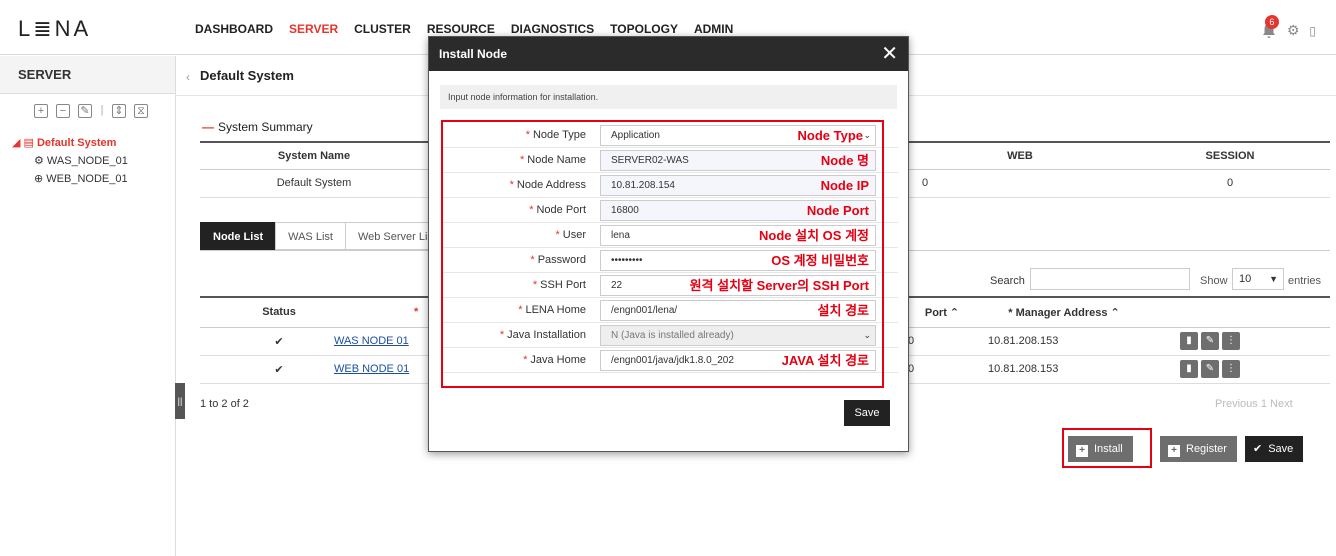 The height and width of the screenshot is (556, 1336). What do you see at coordinates (371, 369) in the screenshot?
I see `node-link: WEB NODE 01` at bounding box center [371, 369].